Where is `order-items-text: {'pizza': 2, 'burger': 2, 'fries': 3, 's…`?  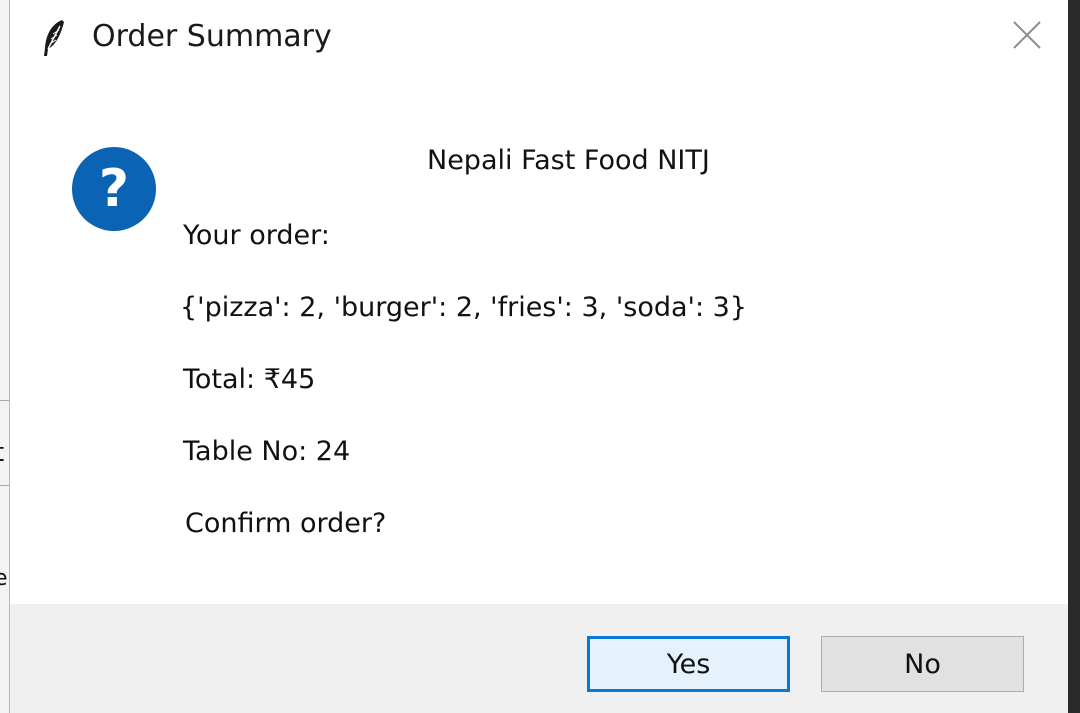 order-items-text: {'pizza': 2, 'burger': 2, 'fries': 3, 's… is located at coordinates (463, 307).